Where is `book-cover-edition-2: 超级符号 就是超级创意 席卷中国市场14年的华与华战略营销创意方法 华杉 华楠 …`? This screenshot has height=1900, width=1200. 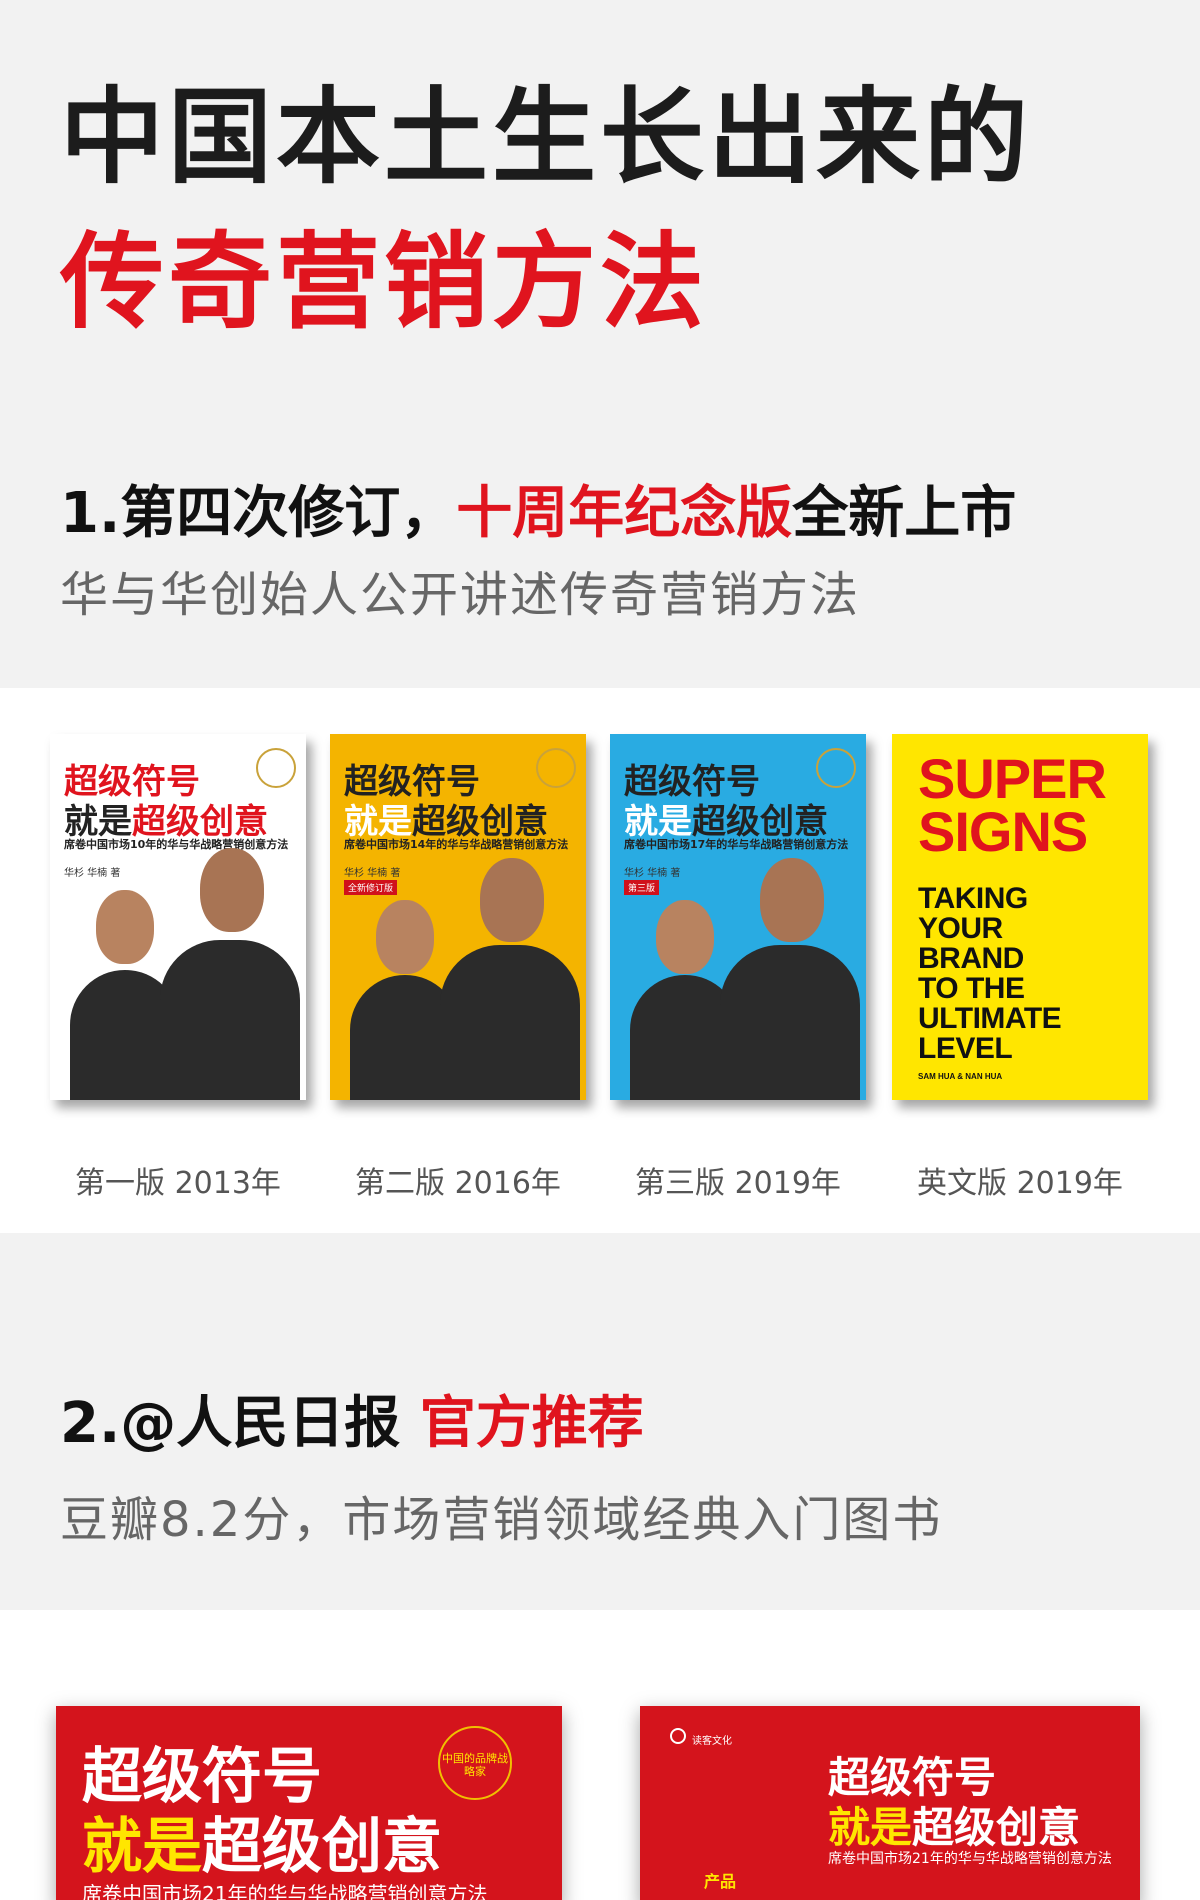 book-cover-edition-2: 超级符号 就是超级创意 席卷中国市场14年的华与华战略营销创意方法 华杉 华楠 … is located at coordinates (458, 917).